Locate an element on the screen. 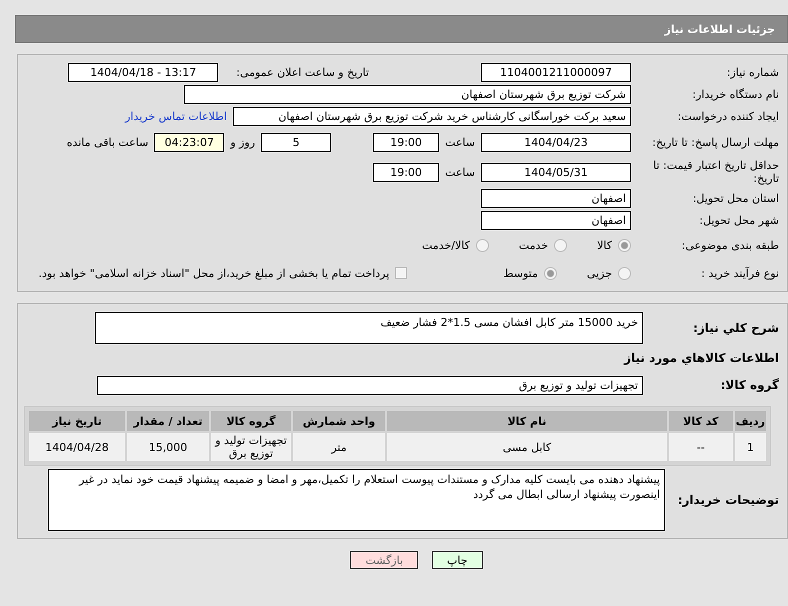 The width and height of the screenshot is (788, 606). buyer-notes-box: پیشنهاد دهنده می بایست کلیه مدارک و مستندات پیوست استعلام را تکمیل،مهر و امضا و ضمیمه پیشنهاد قیمت خود نماید در غیر اینصورت پیشنهاد ارسالی ابطال می گردد is located at coordinates (356, 500).